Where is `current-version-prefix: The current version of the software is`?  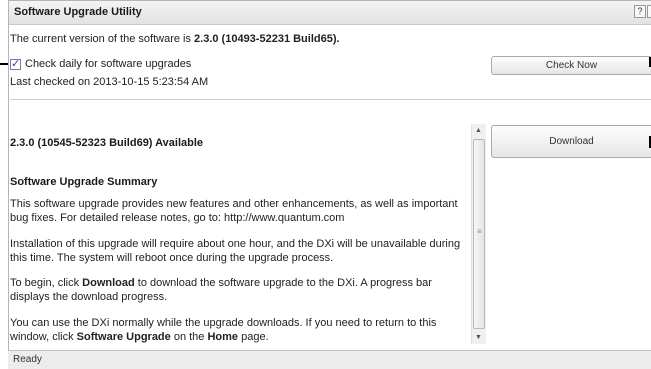
current-version-prefix: The current version of the software is is located at coordinates (102, 39).